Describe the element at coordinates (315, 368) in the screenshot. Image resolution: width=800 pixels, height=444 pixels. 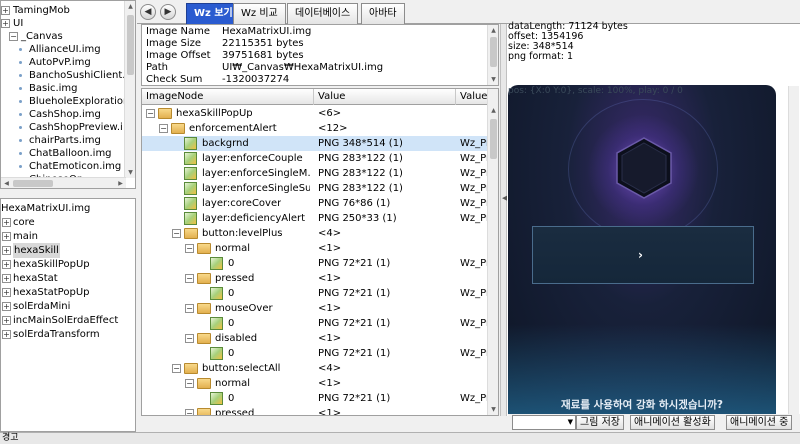
I see `grid-row: − button:selectAll <4>` at that location.